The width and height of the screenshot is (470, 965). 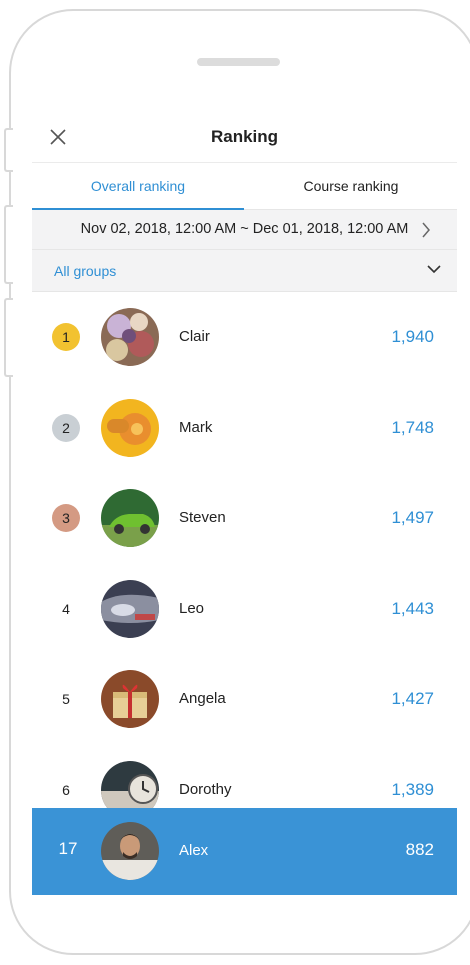 What do you see at coordinates (66, 428) in the screenshot?
I see `rank-badge: 2` at bounding box center [66, 428].